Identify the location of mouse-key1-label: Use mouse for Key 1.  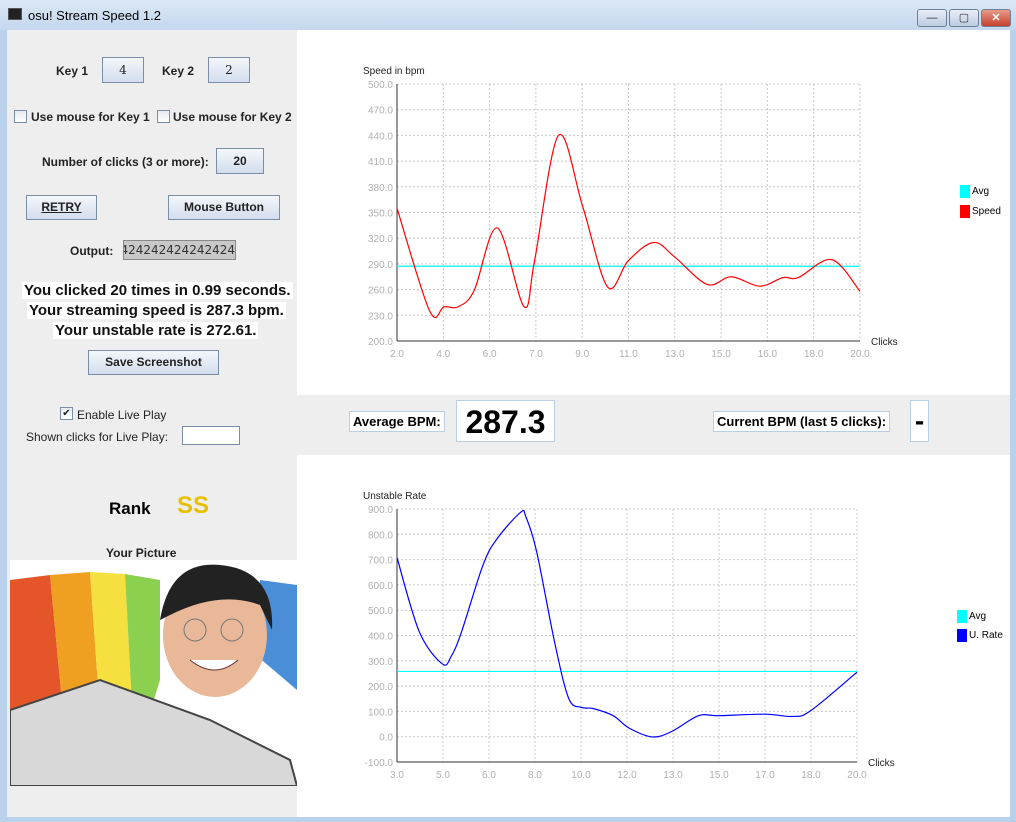
(90, 117).